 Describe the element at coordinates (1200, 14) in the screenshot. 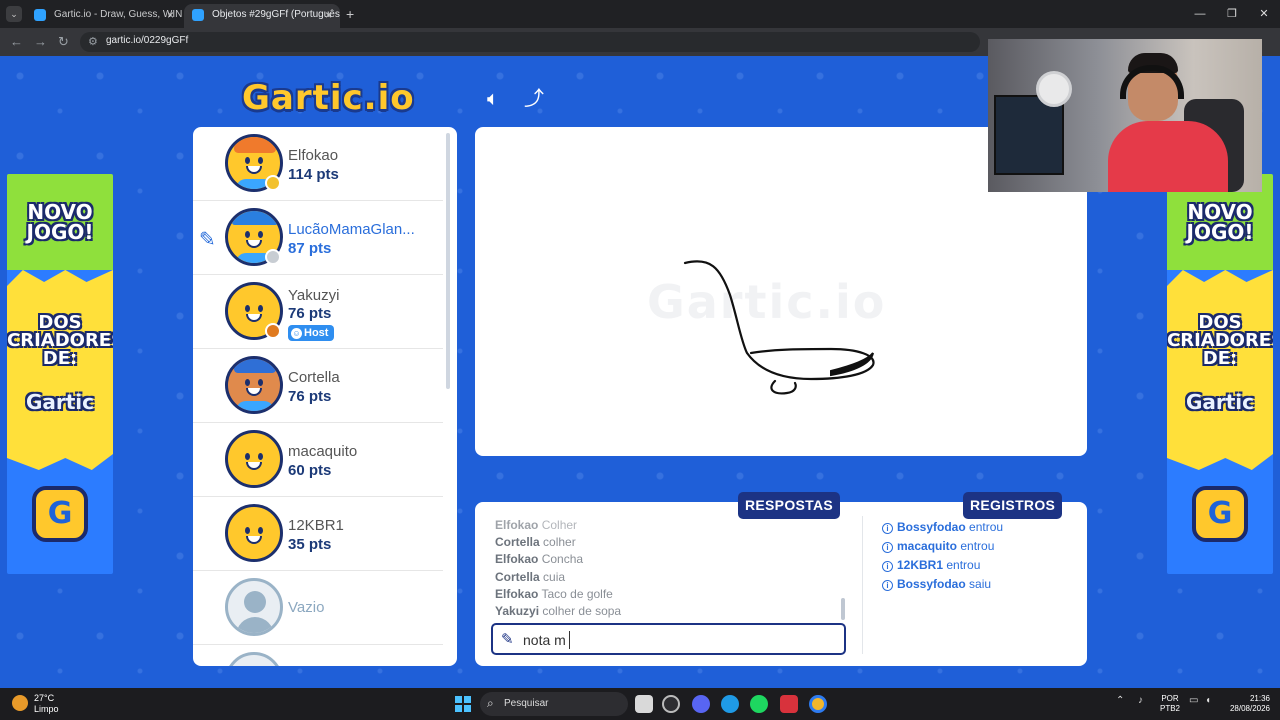

I see `minimize-icon: —` at that location.